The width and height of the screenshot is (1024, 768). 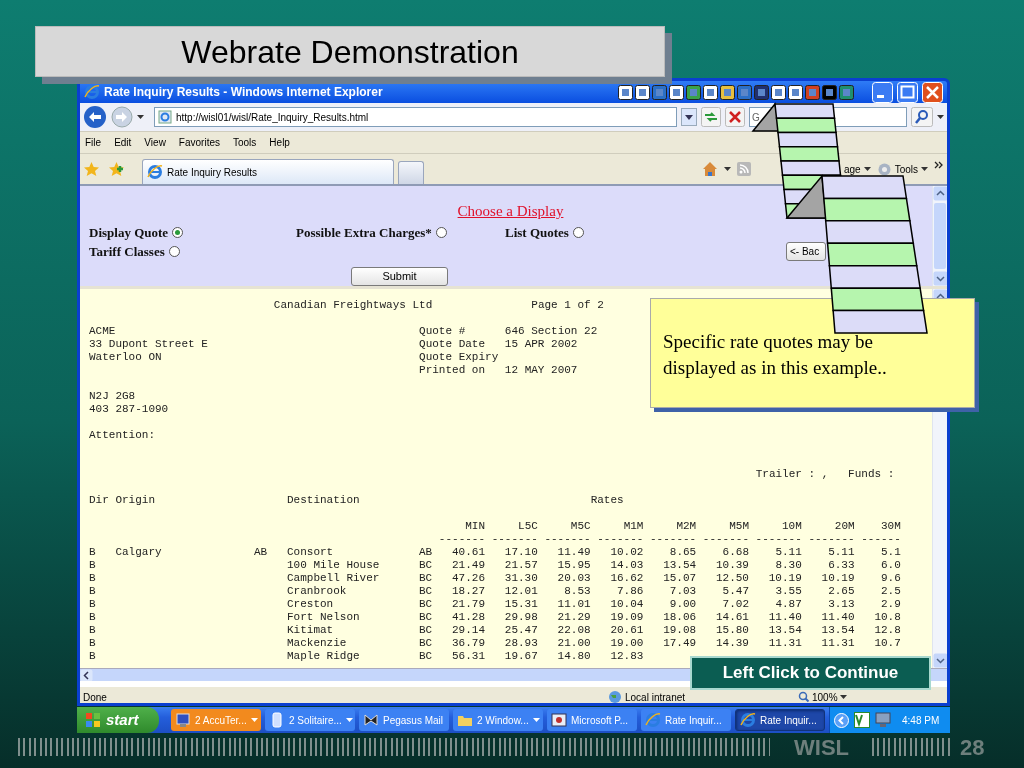 I want to click on option-label: Possible Extra Charges*, so click(x=364, y=232).